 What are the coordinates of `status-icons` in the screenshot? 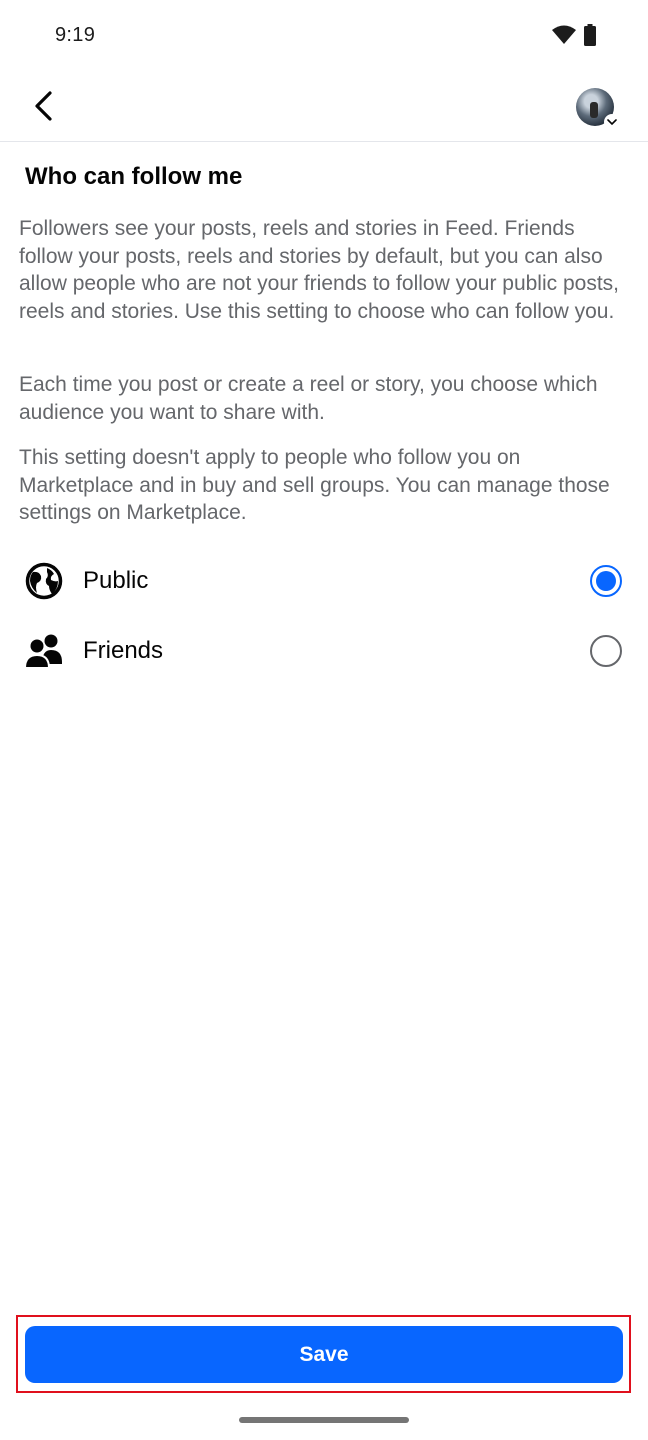 It's located at (574, 35).